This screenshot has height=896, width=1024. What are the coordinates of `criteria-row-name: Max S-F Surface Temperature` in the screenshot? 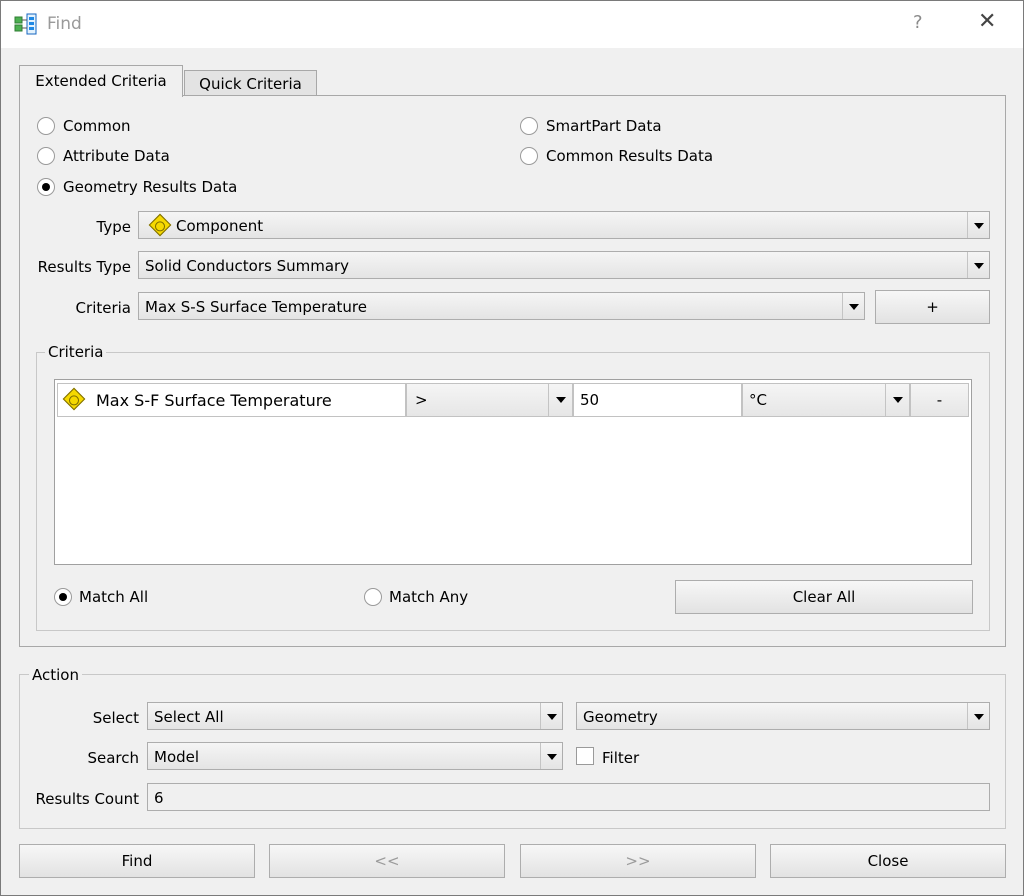 It's located at (231, 400).